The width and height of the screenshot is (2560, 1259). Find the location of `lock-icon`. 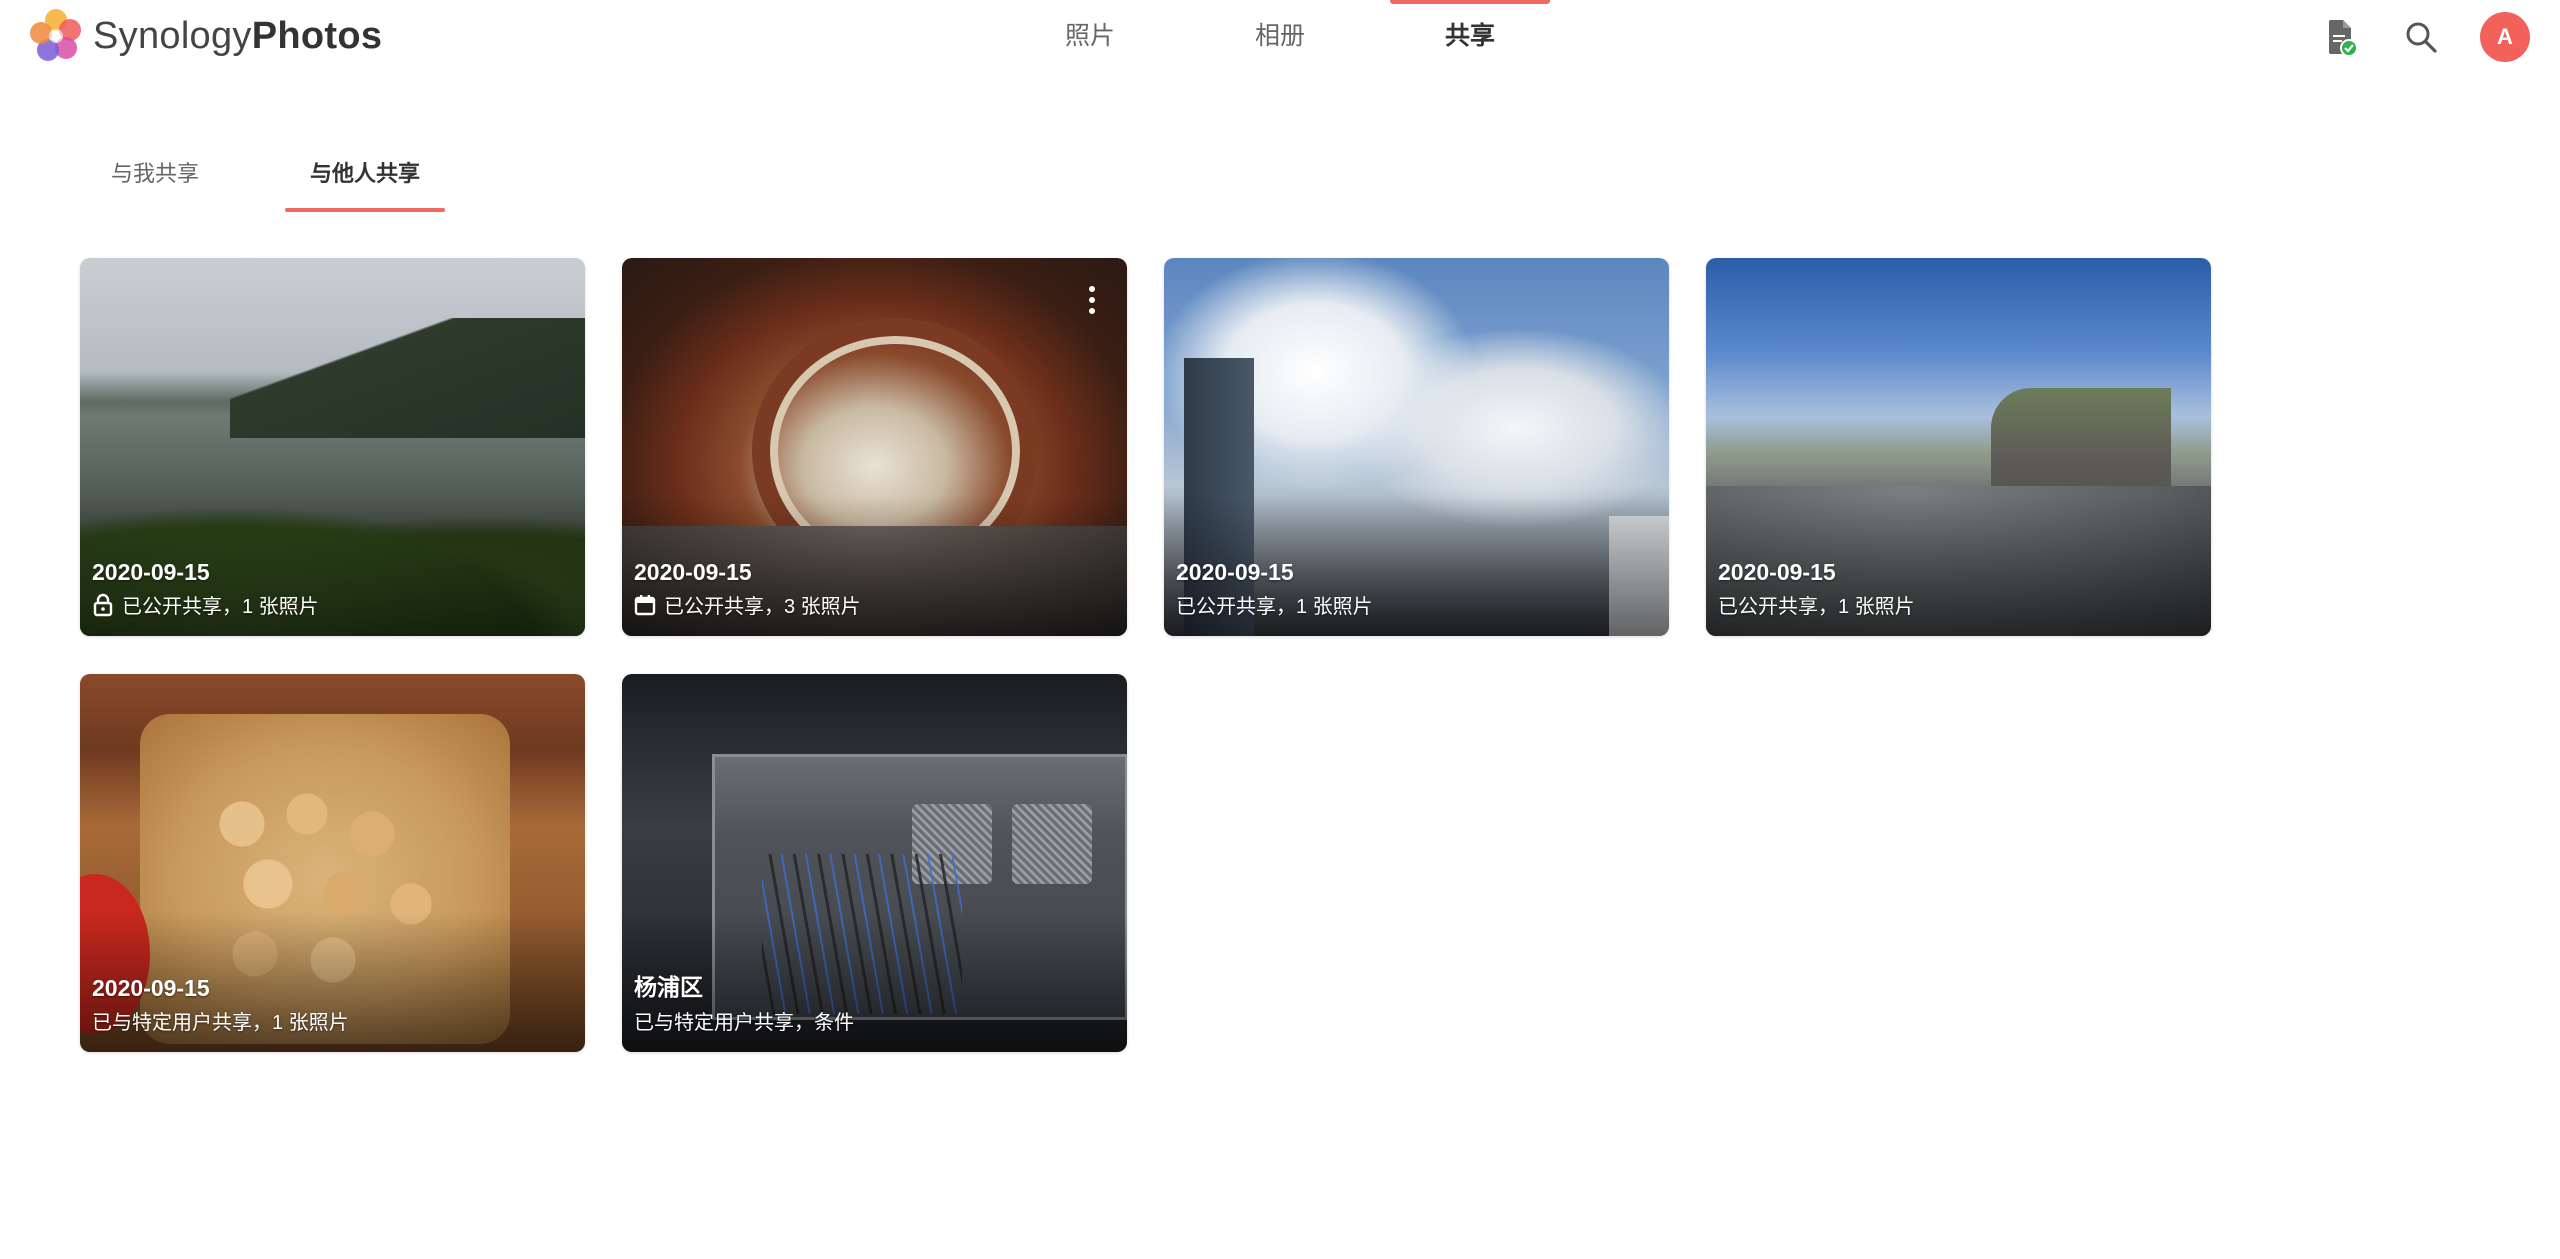

lock-icon is located at coordinates (103, 604).